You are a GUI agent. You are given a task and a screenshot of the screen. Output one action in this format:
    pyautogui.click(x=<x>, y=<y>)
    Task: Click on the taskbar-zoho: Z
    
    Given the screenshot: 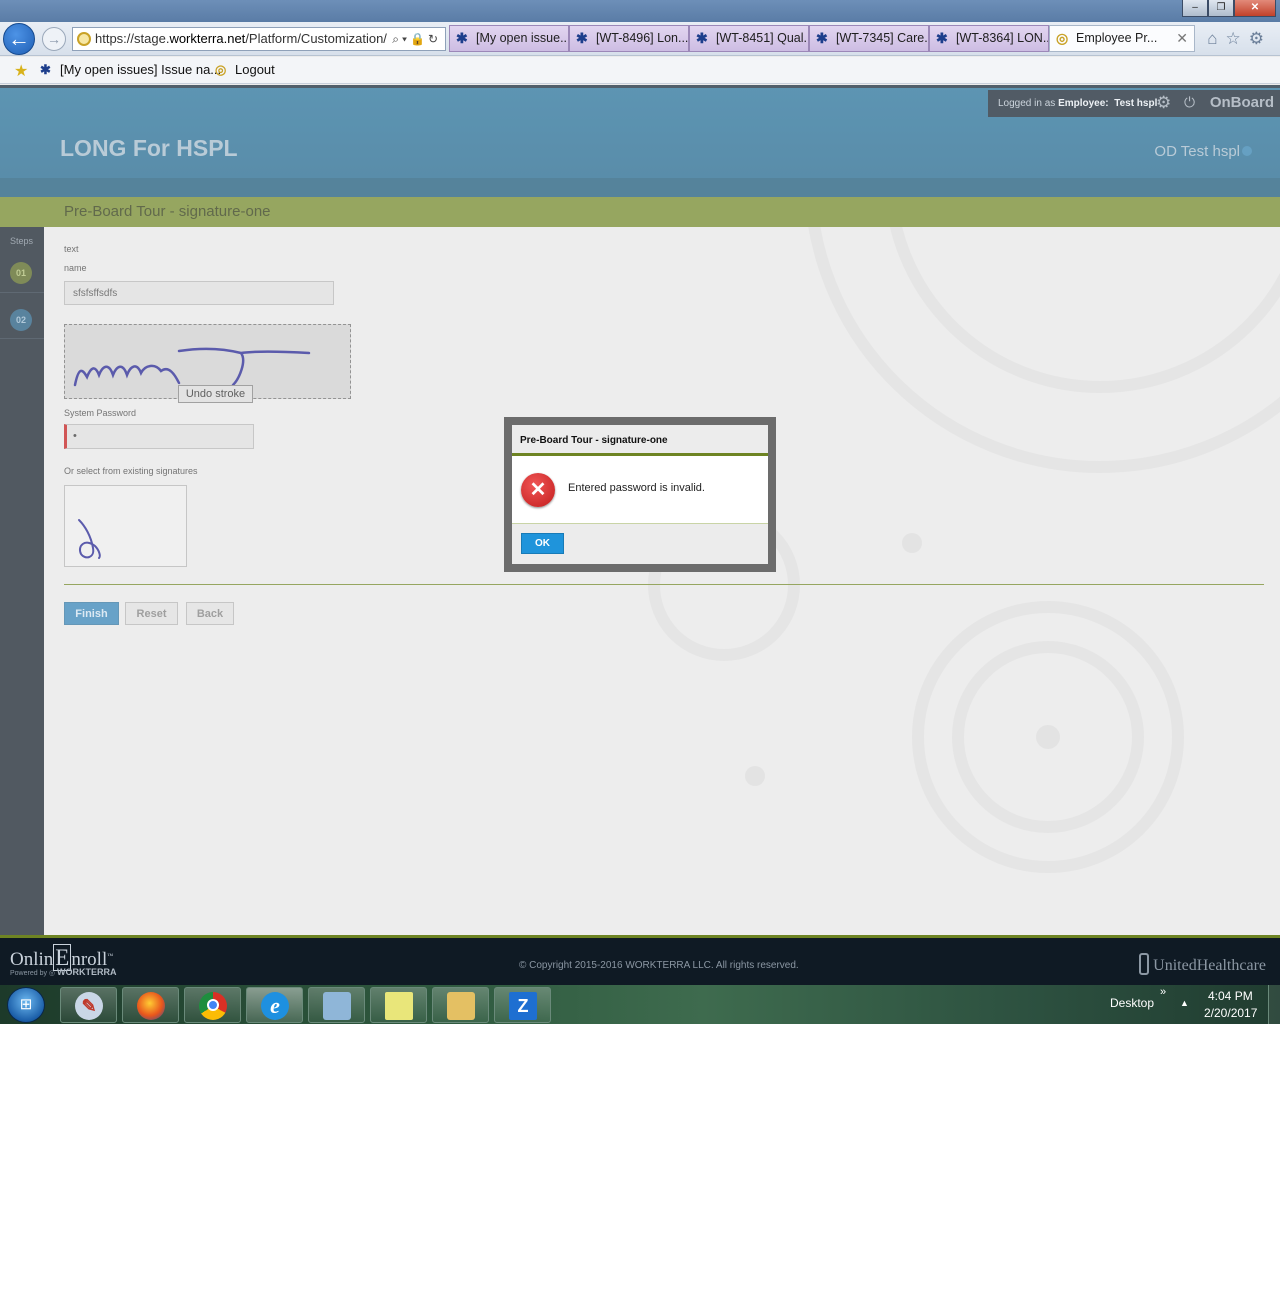 What is the action you would take?
    pyautogui.click(x=522, y=1005)
    